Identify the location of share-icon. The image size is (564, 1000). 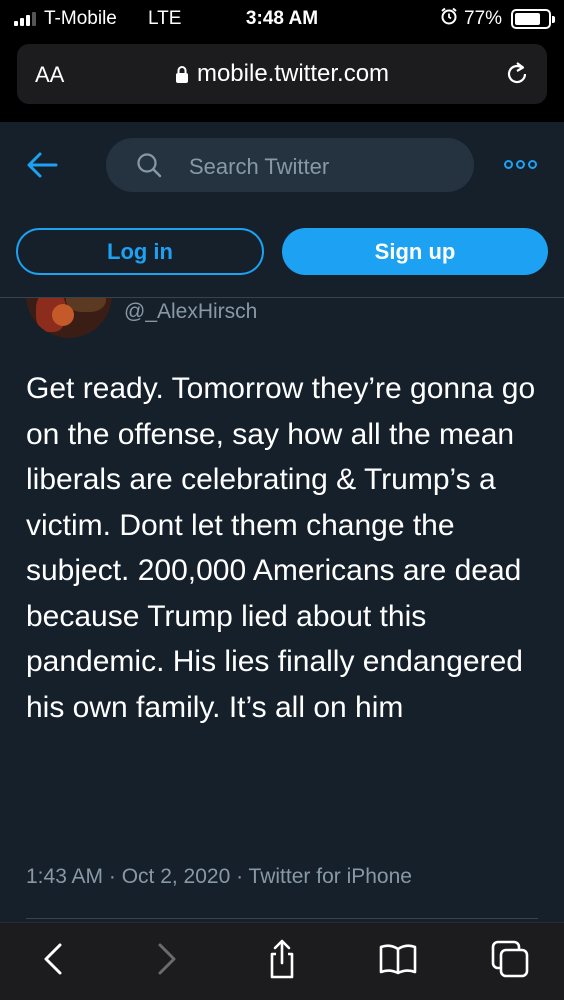
(282, 959).